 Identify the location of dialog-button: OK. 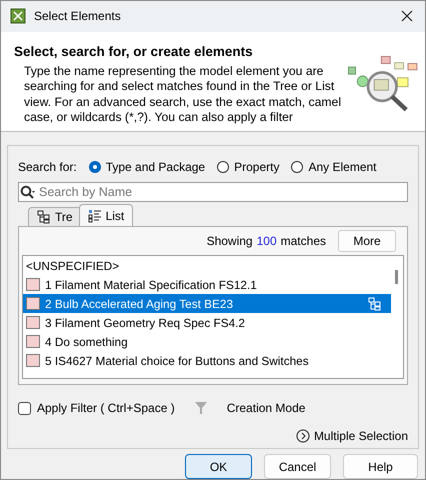
(218, 466).